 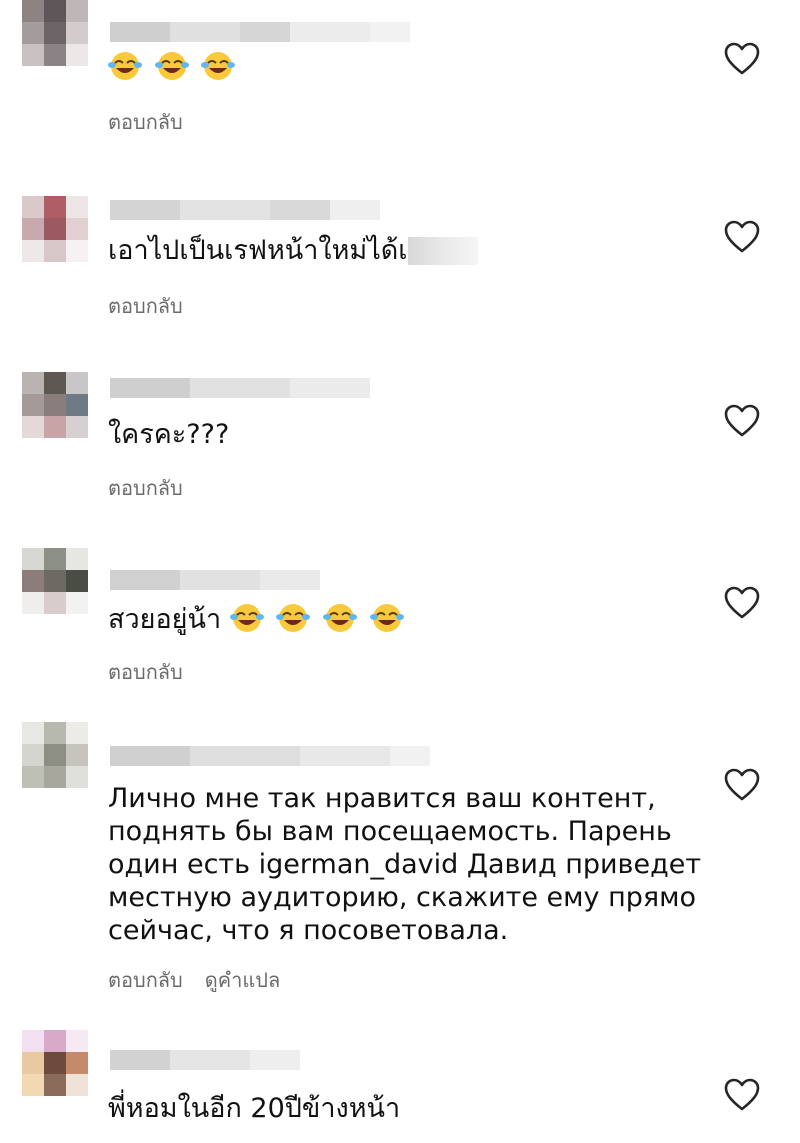 I want to click on comment-text: เอาไปเป็นเรฟหน้าใหม่ได้เ, so click(x=293, y=251).